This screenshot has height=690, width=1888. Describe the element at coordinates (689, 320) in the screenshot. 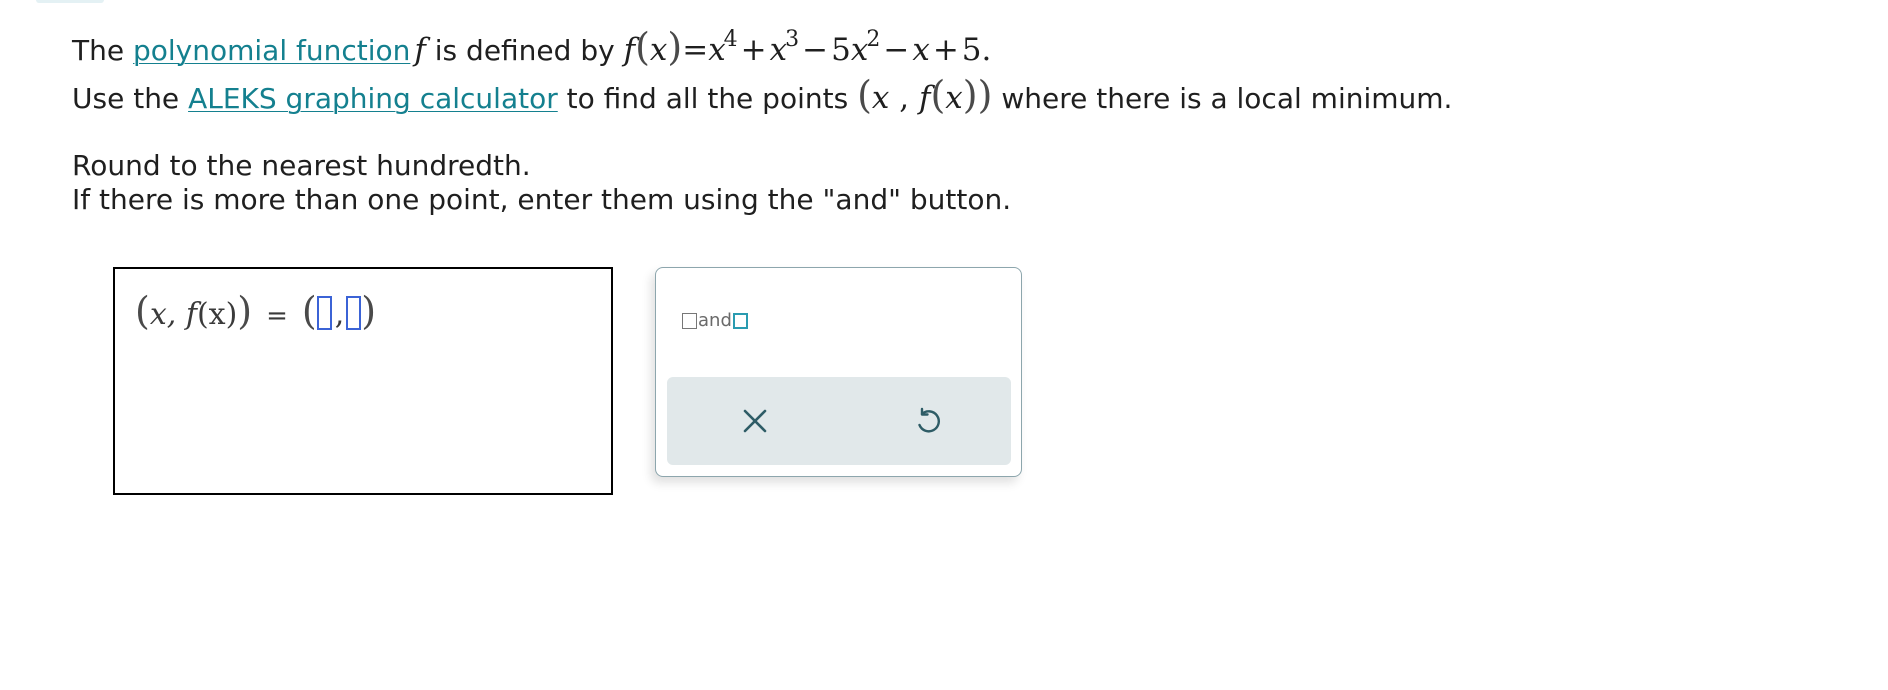

I see `placeholder-box-icon` at that location.